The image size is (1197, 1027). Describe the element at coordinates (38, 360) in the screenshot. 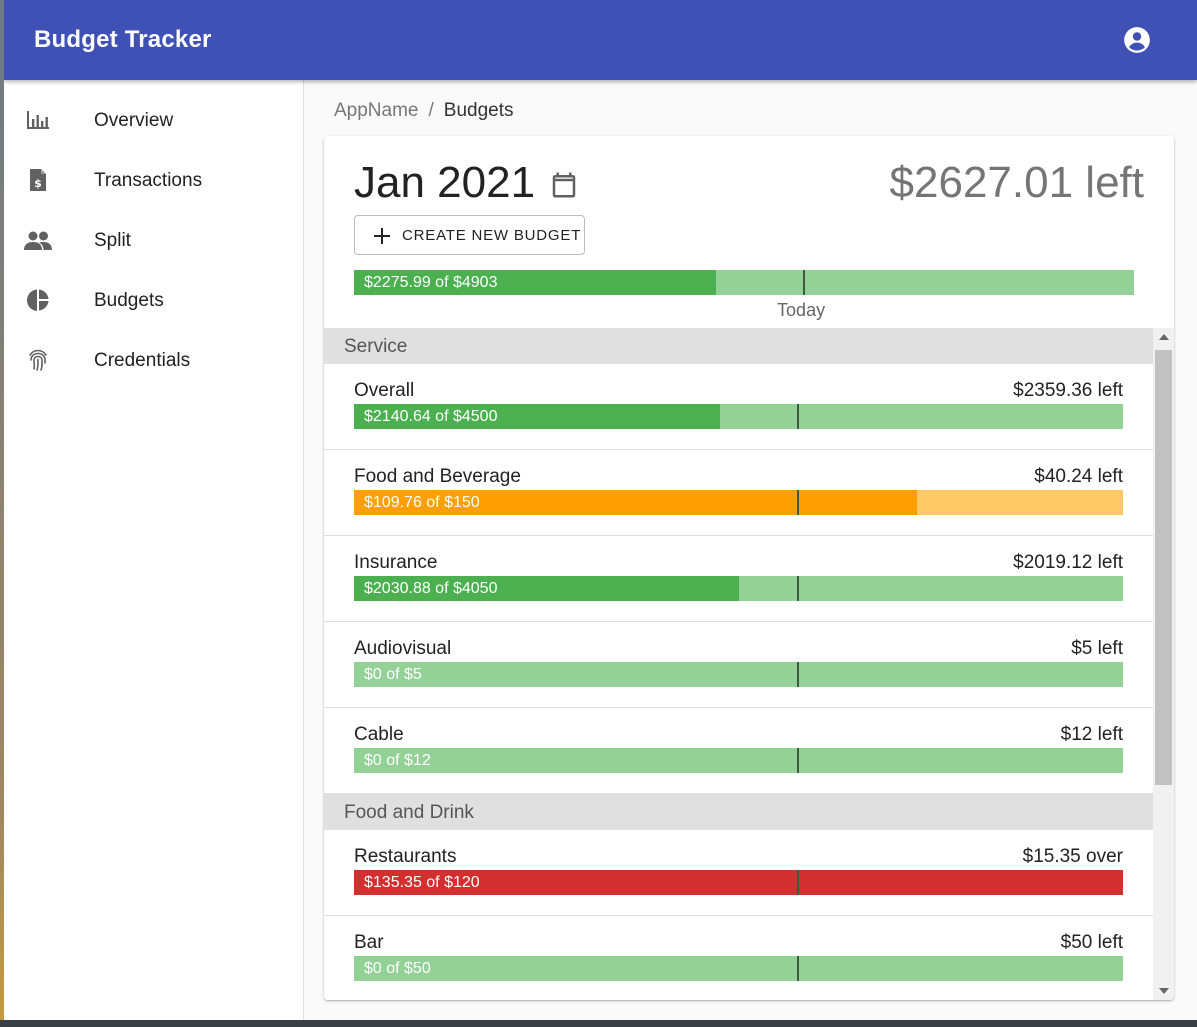

I see `fingerprint-icon` at that location.